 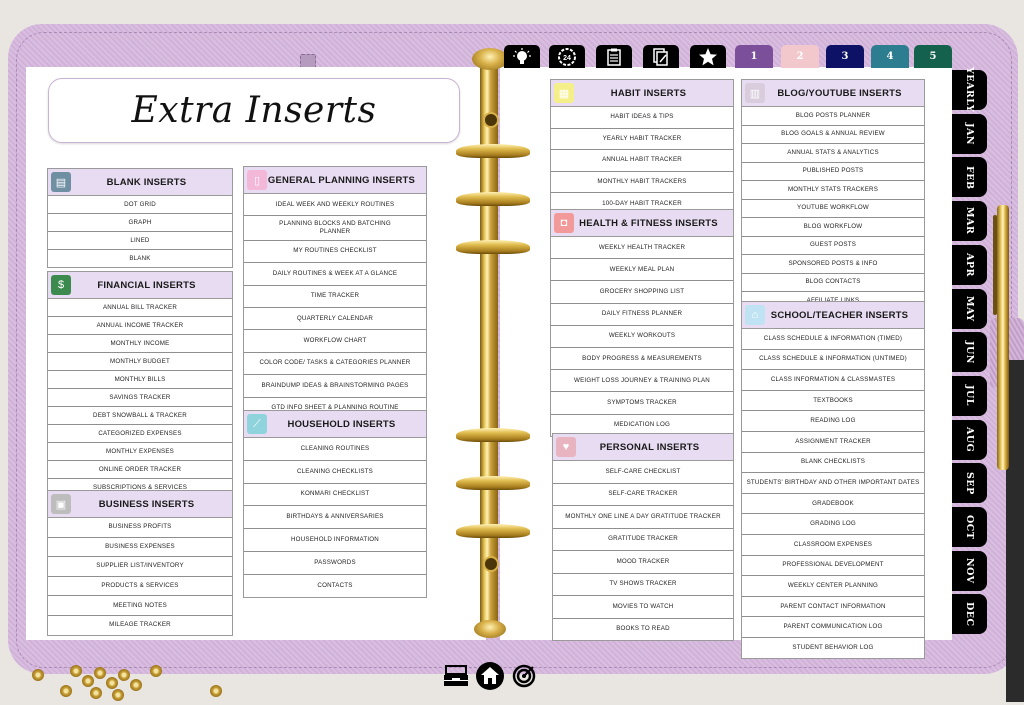 What do you see at coordinates (642, 359) in the screenshot?
I see `insert-link: BODY PROGRESS & MEASUREMENTS` at bounding box center [642, 359].